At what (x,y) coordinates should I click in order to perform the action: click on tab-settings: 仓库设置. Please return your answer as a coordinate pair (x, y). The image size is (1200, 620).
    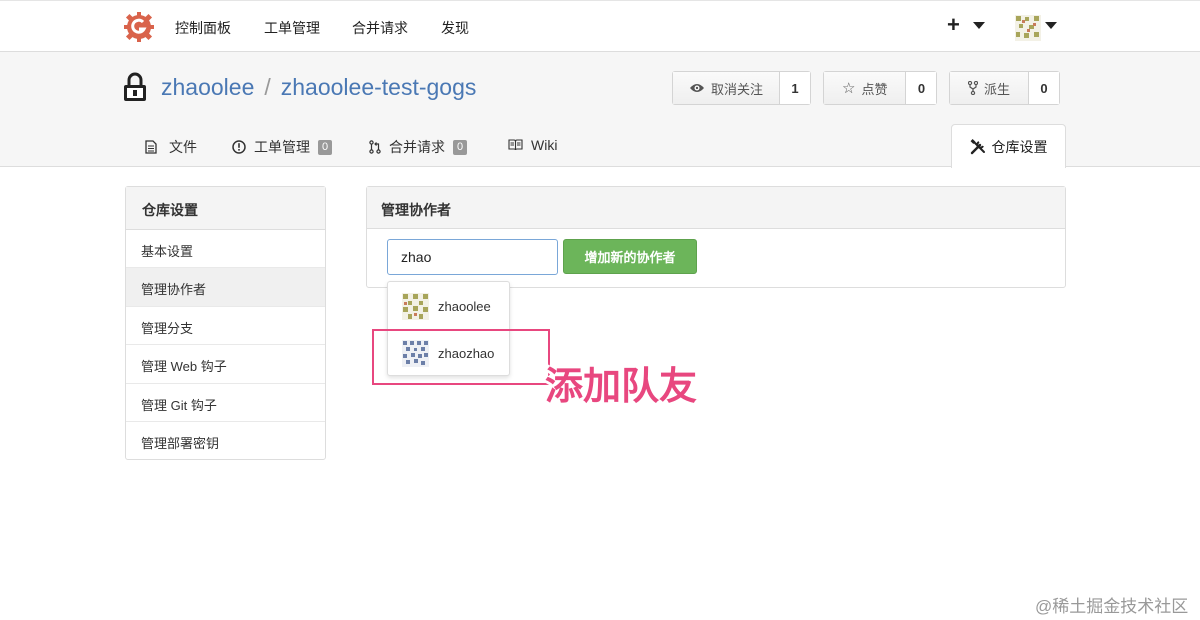
    Looking at the image, I should click on (1008, 146).